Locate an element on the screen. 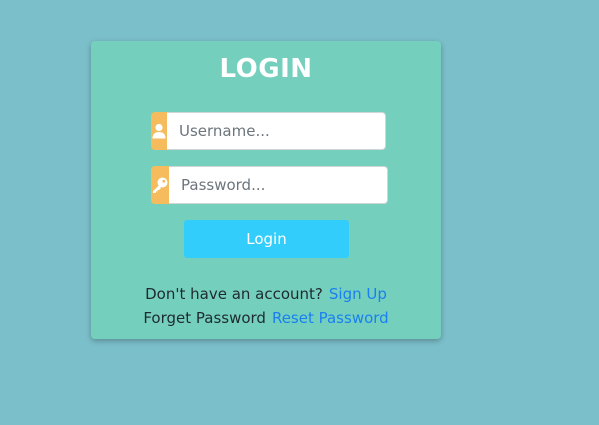 The width and height of the screenshot is (599, 425). reset-password-link: Reset Password is located at coordinates (330, 318).